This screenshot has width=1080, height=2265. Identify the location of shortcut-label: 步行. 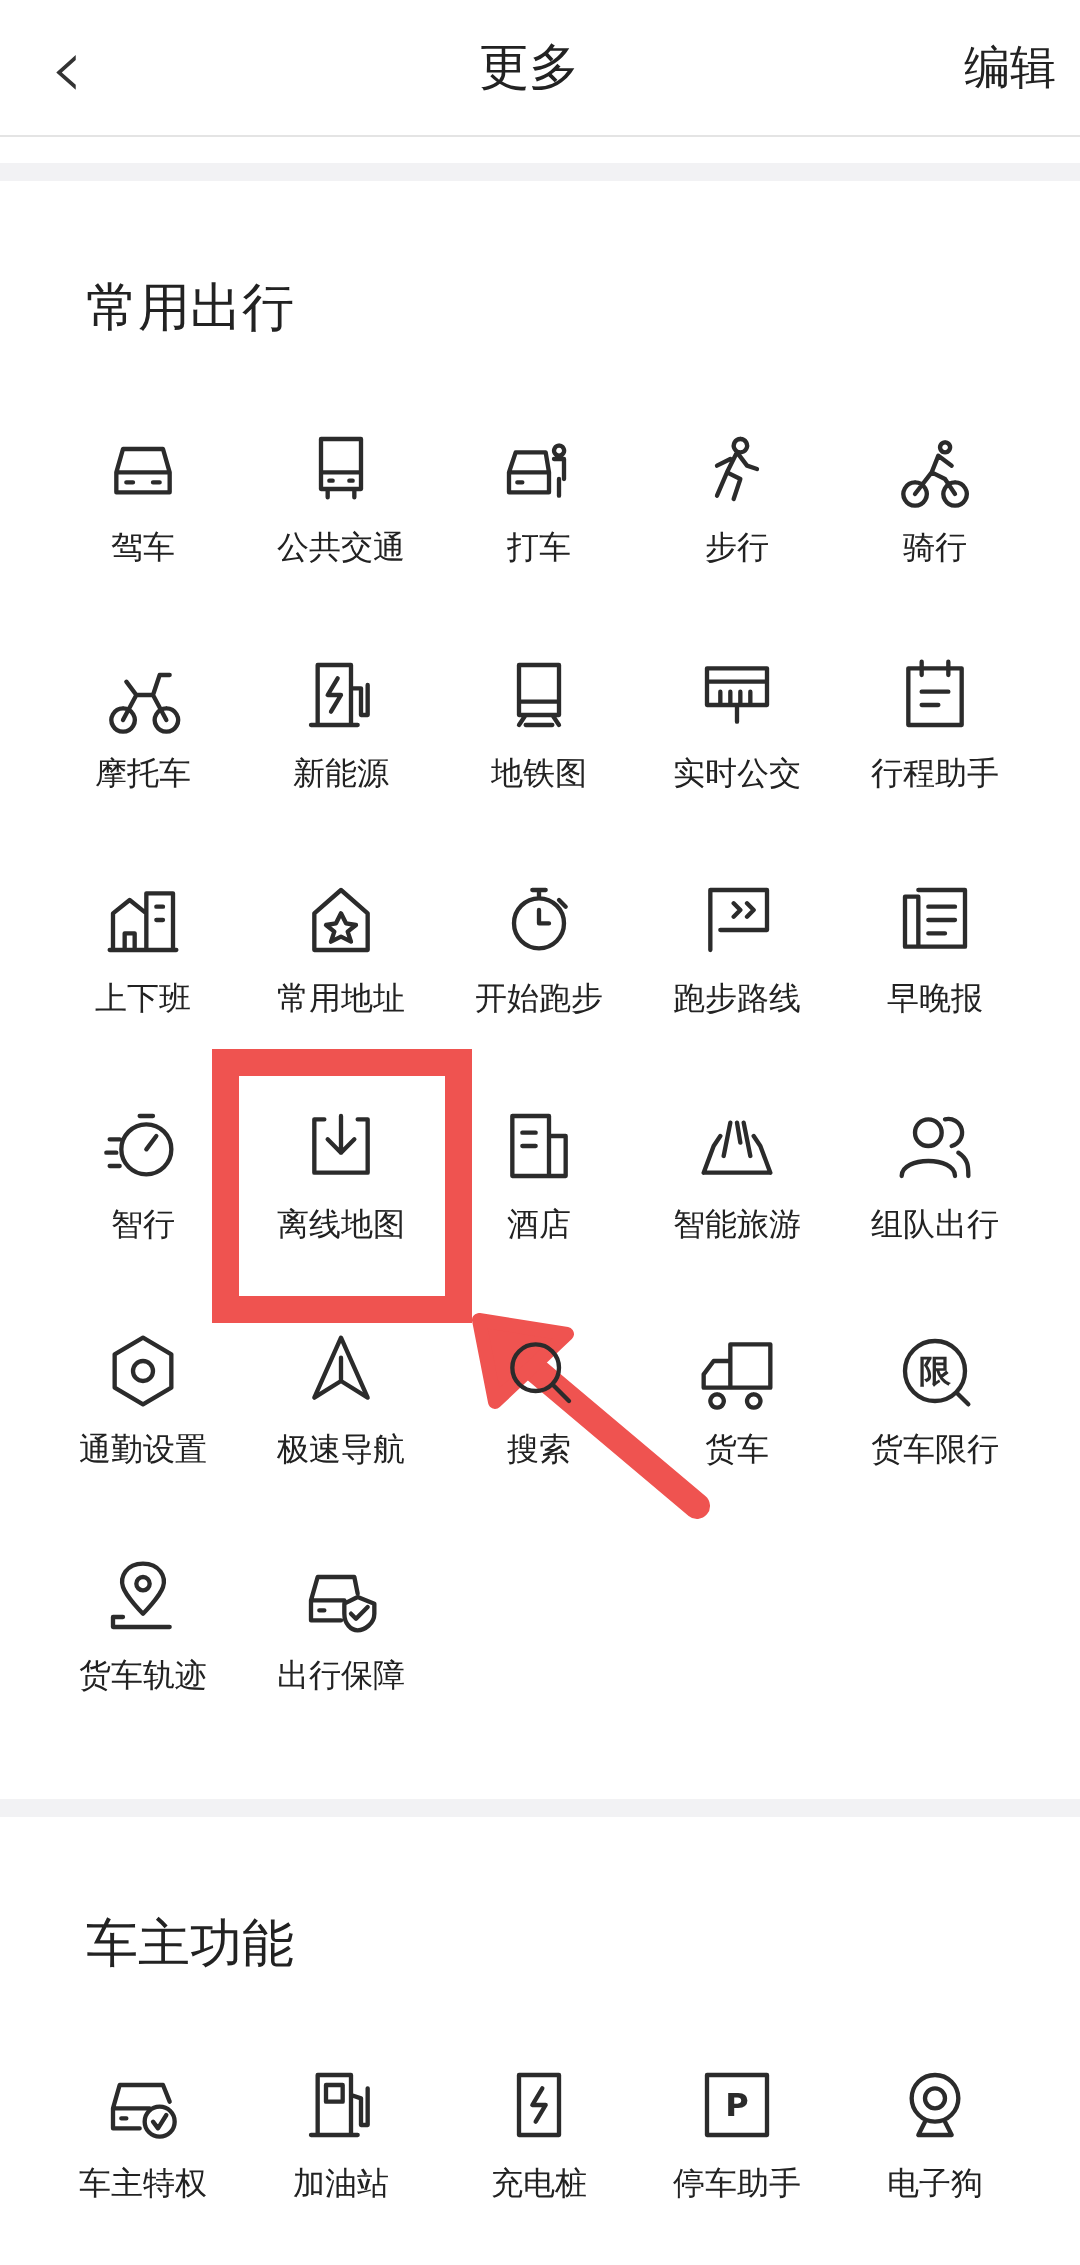
(737, 548).